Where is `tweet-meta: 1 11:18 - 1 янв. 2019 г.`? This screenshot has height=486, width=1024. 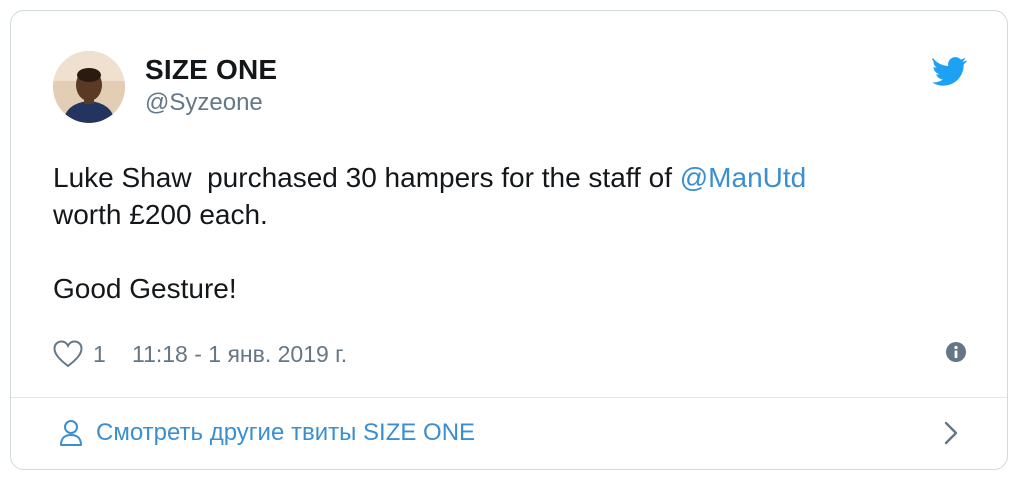
tweet-meta: 1 11:18 - 1 янв. 2019 г. is located at coordinates (510, 354).